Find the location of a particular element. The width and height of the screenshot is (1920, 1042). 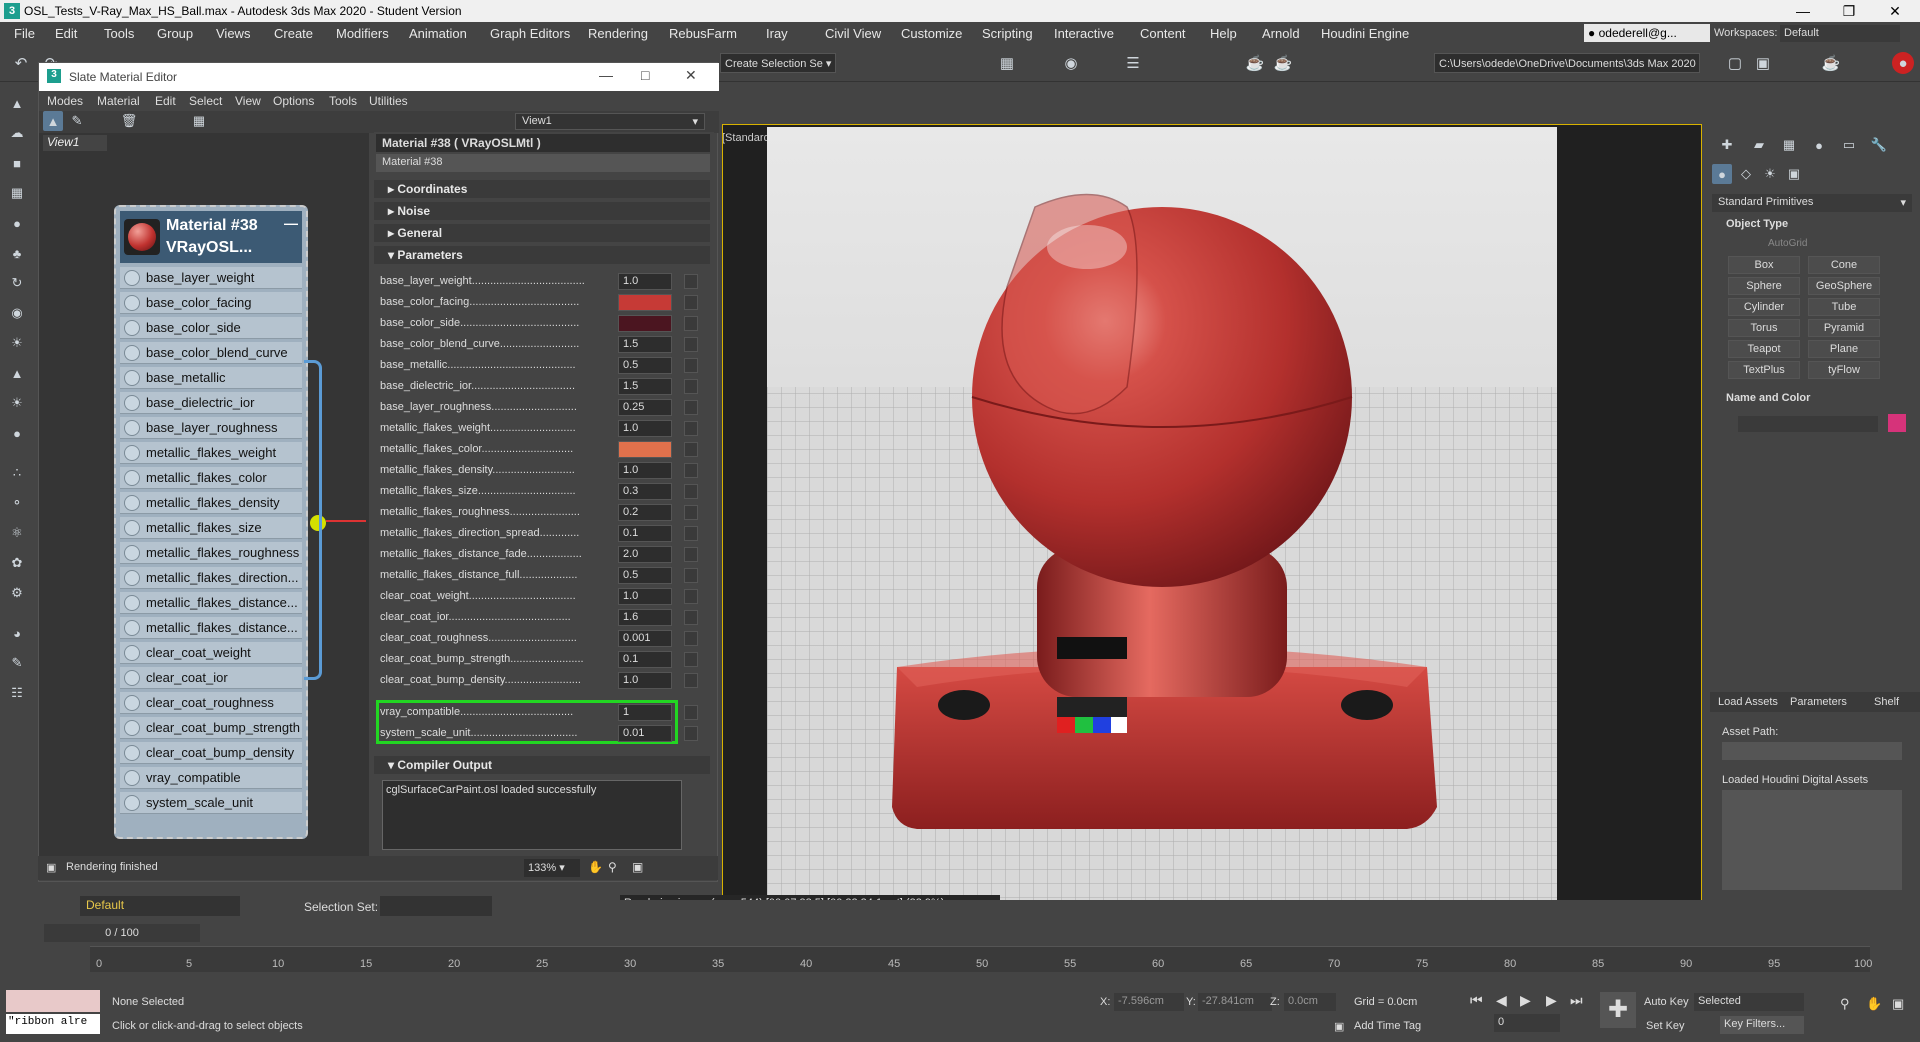

slate-menu-material: Material is located at coordinates (118, 101).